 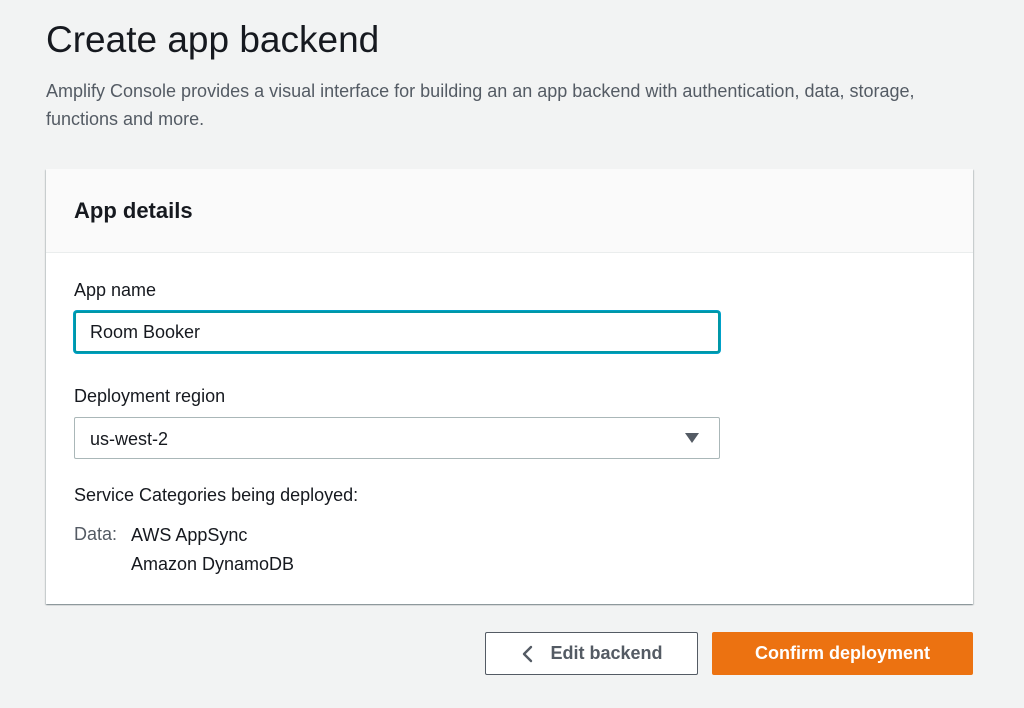 What do you see at coordinates (96, 534) in the screenshot?
I see `category-key: Data:` at bounding box center [96, 534].